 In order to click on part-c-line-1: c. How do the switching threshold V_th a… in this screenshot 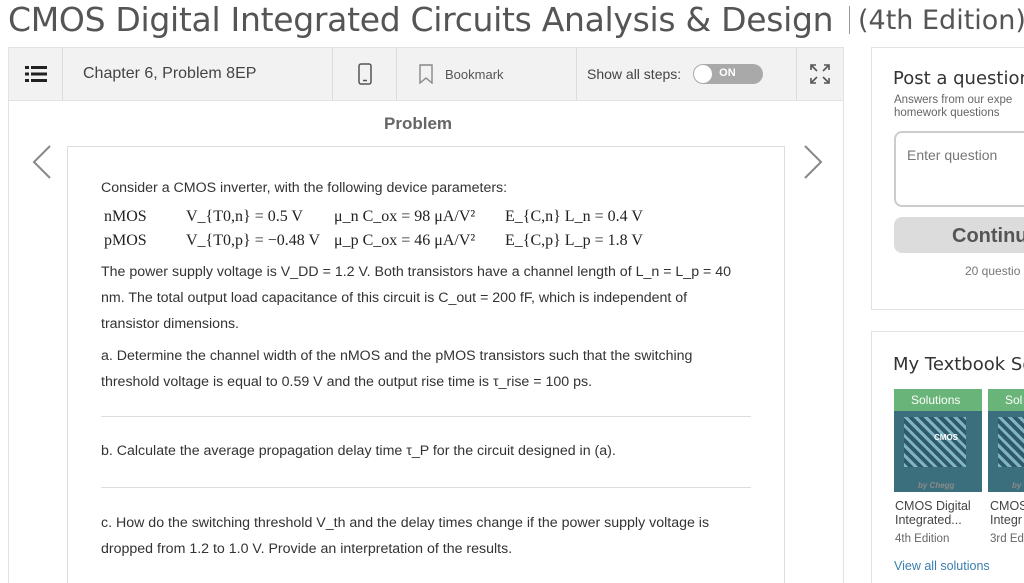, I will do `click(405, 523)`.